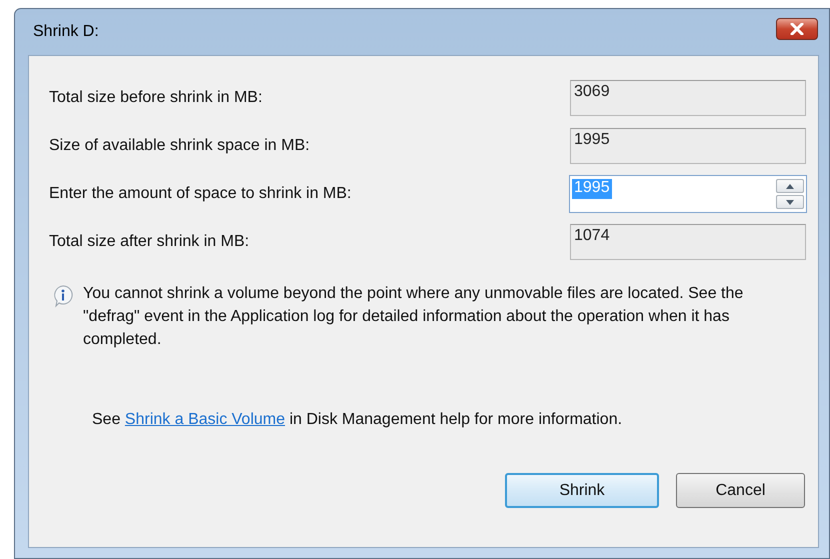 This screenshot has width=830, height=559. I want to click on down-arrow-icon, so click(790, 202).